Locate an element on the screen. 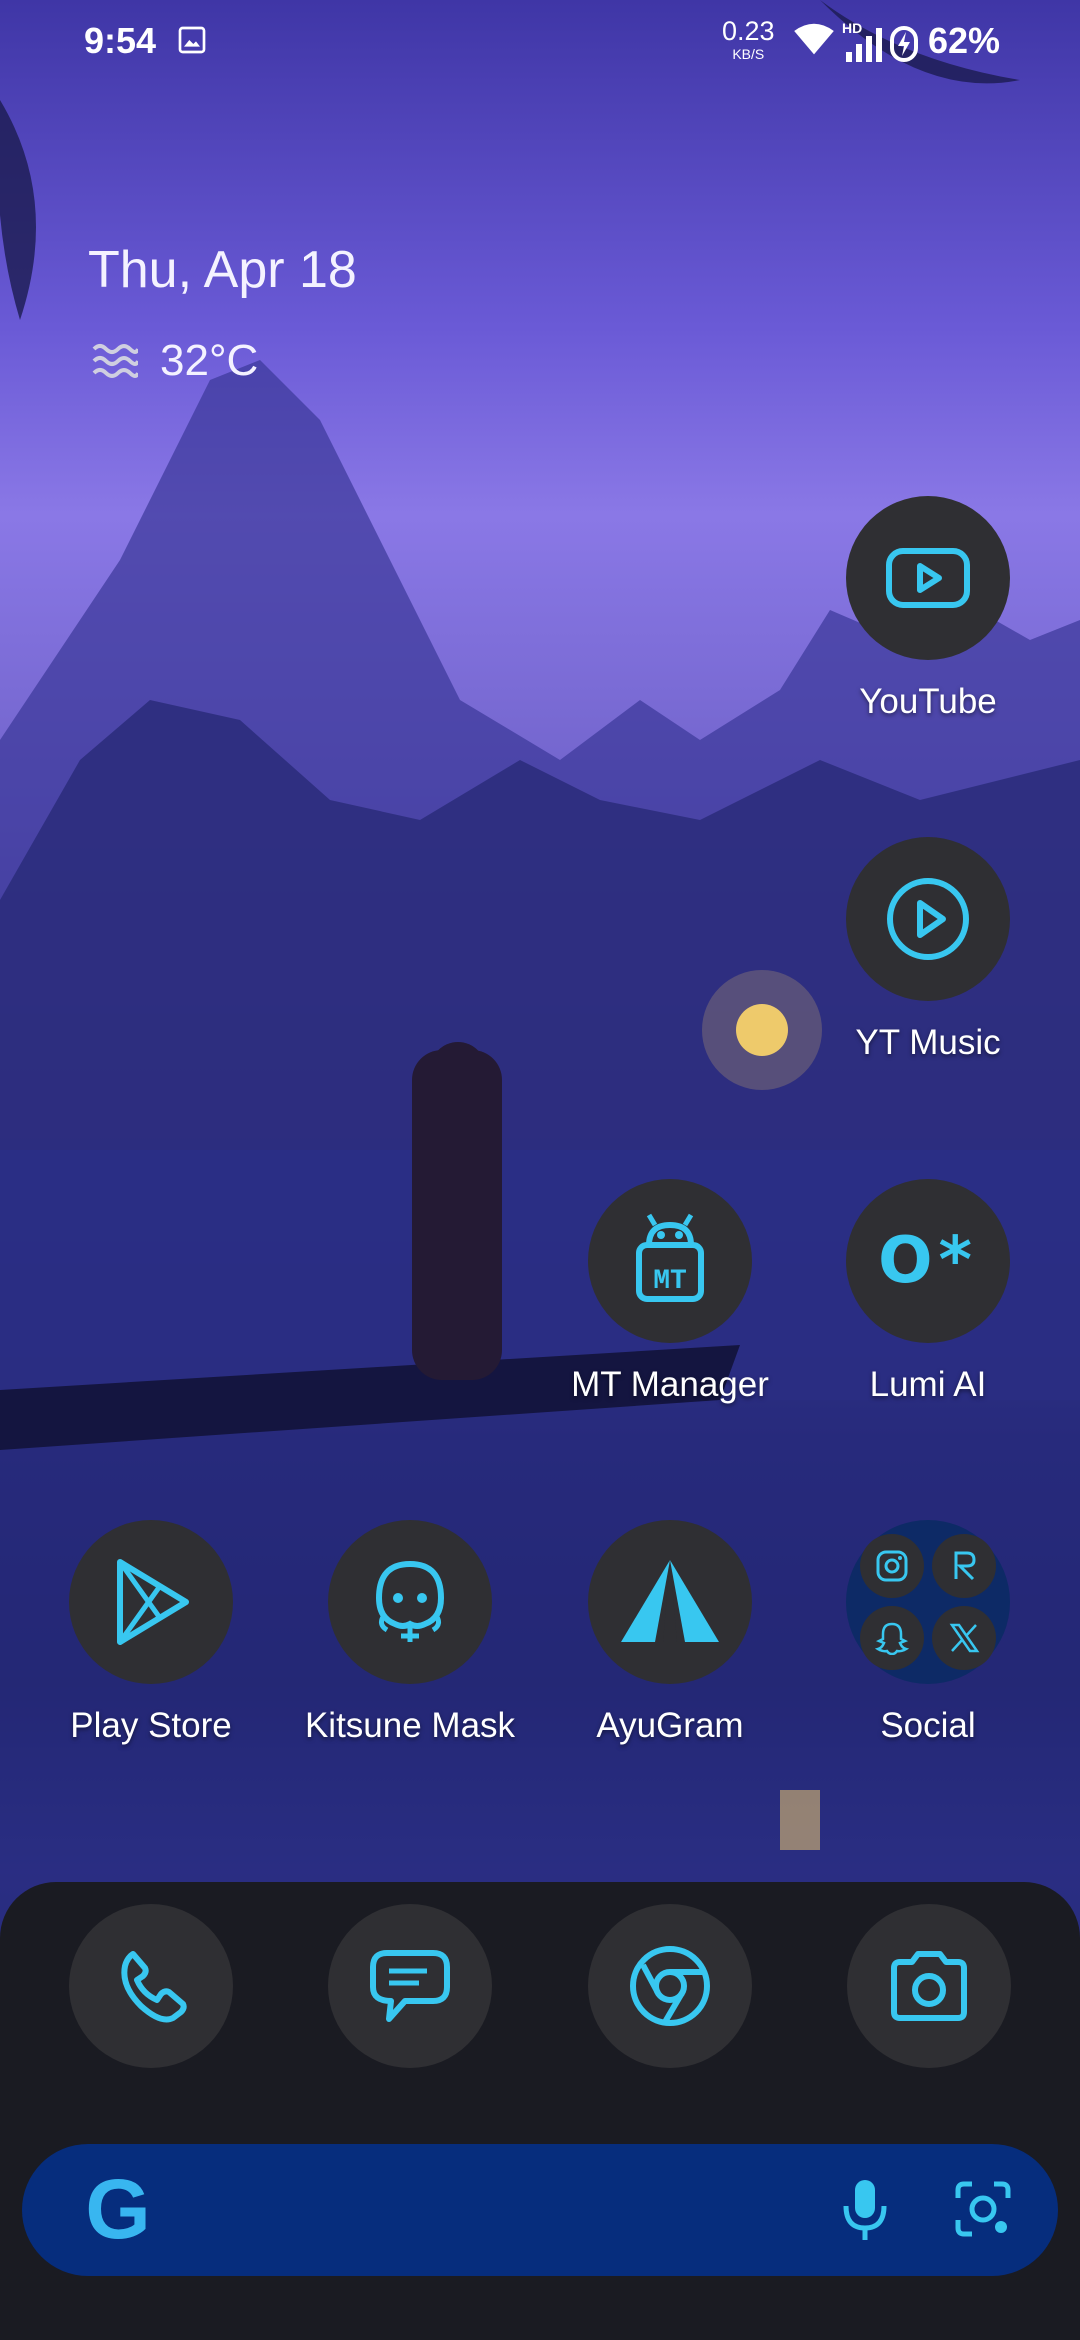  folder-app-r-app is located at coordinates (964, 1566).